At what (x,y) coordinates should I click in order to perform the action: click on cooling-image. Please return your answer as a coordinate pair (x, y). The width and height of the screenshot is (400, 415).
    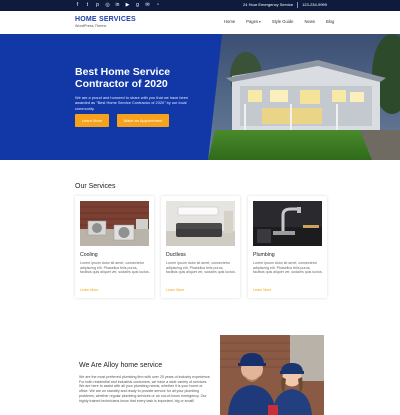
    Looking at the image, I should click on (114, 223).